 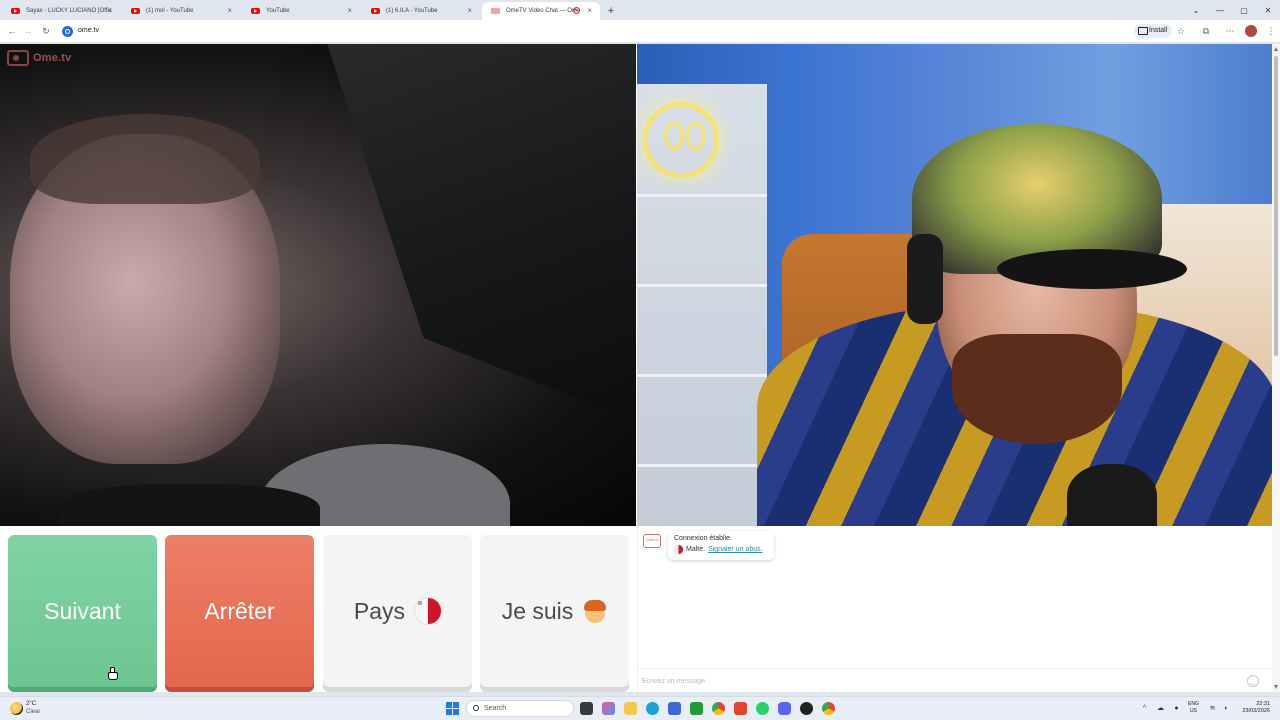 I want to click on reload-icon: ↻, so click(x=46, y=31).